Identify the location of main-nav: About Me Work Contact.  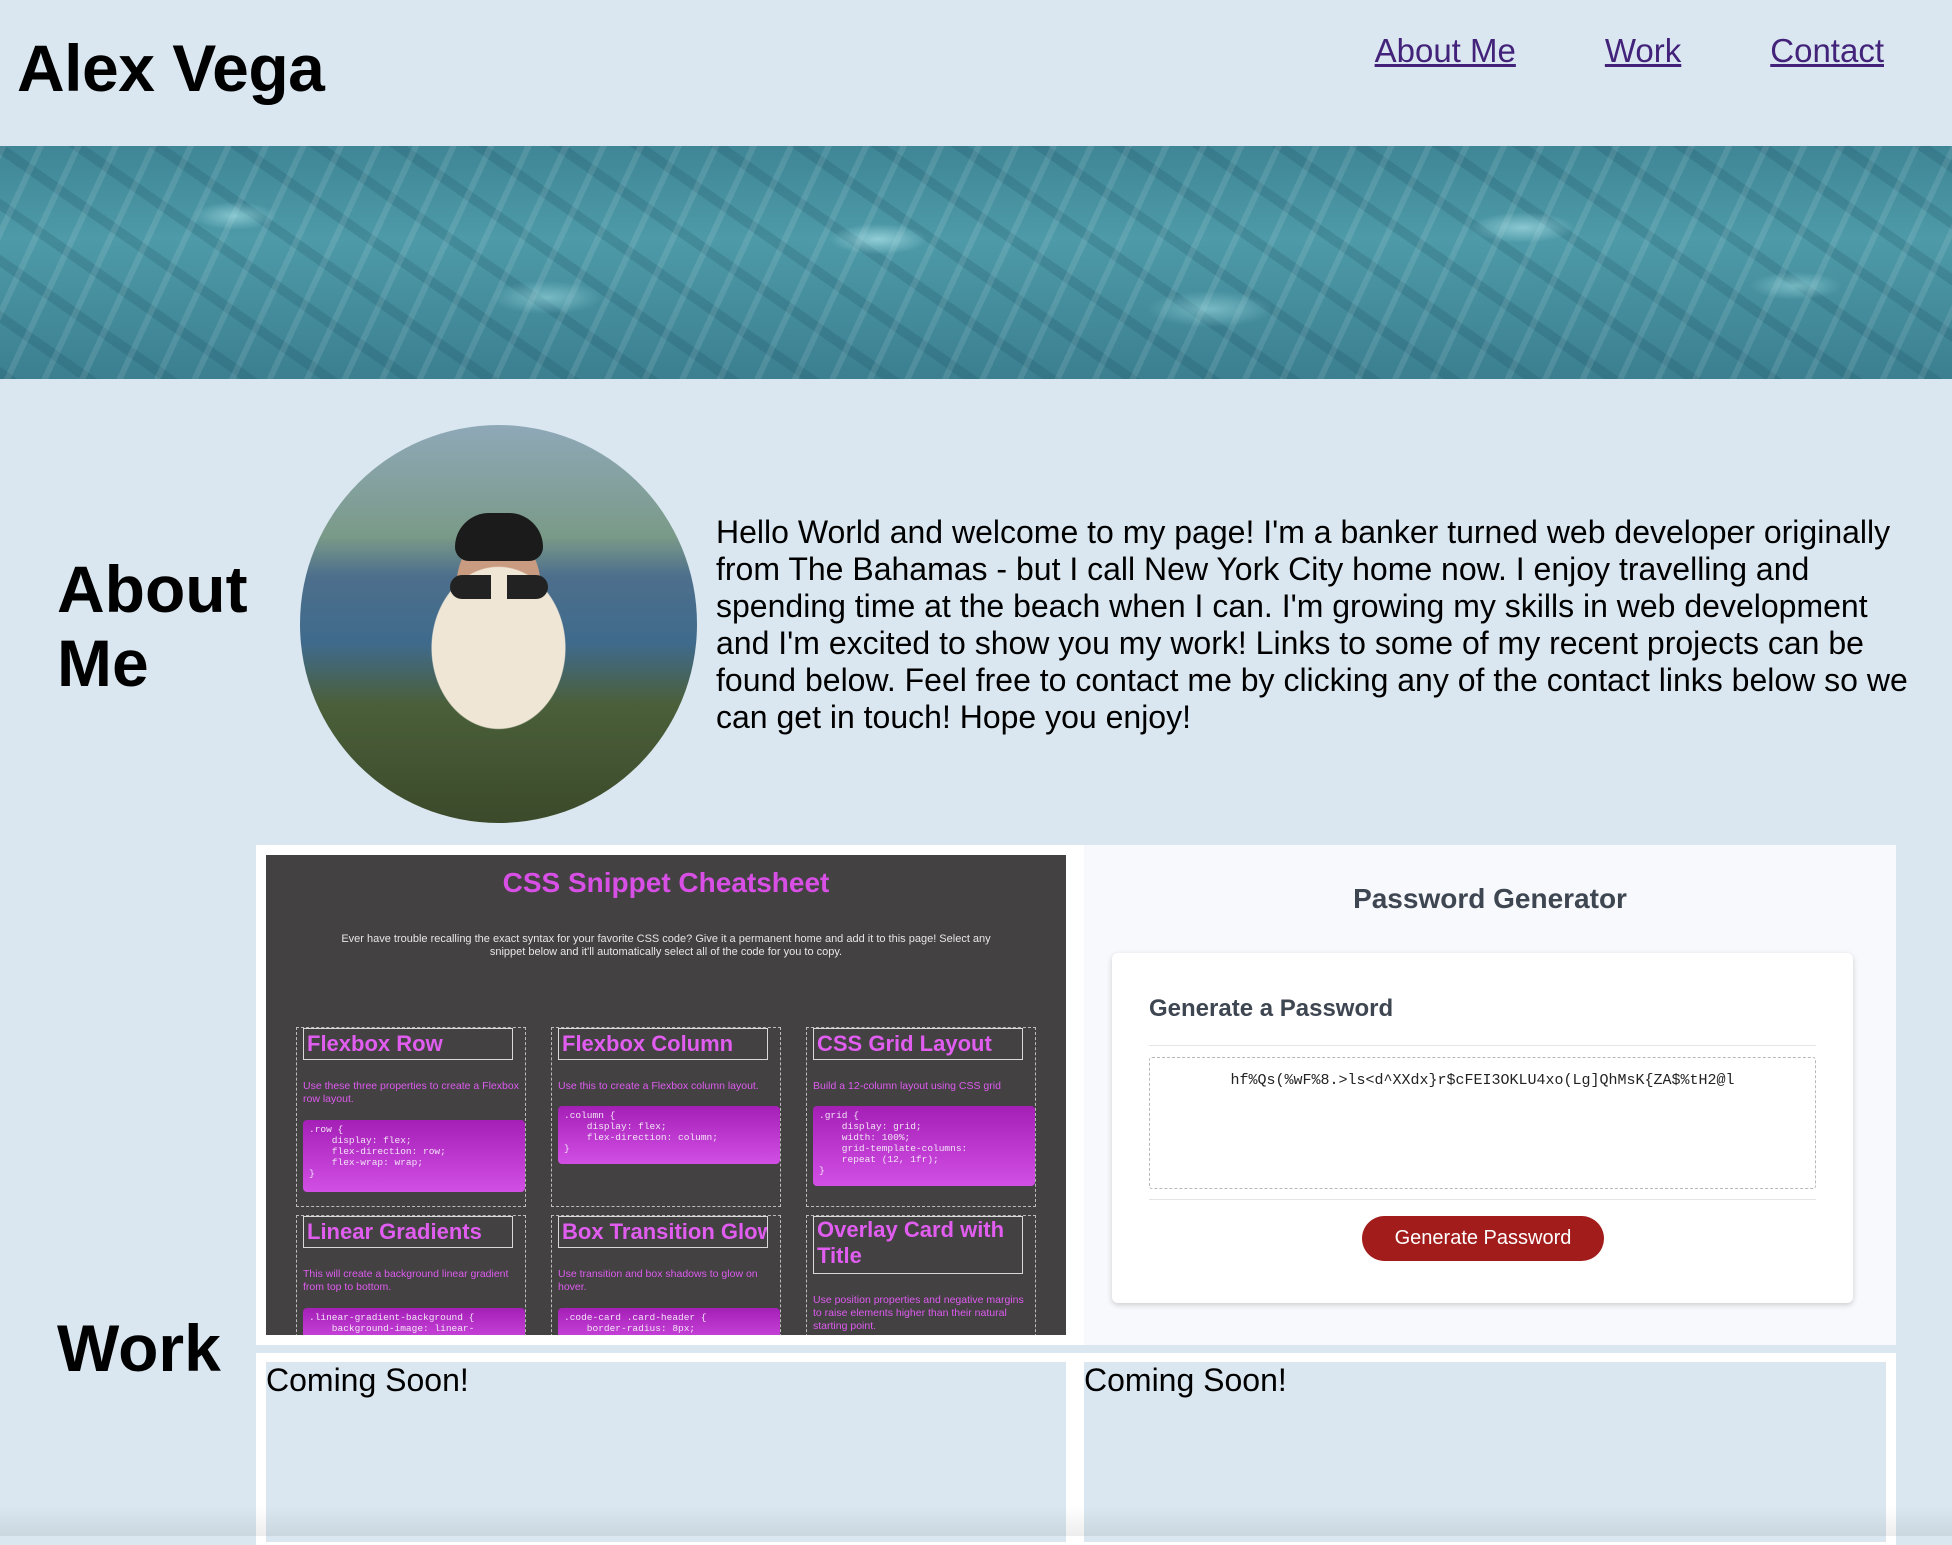
(1629, 51).